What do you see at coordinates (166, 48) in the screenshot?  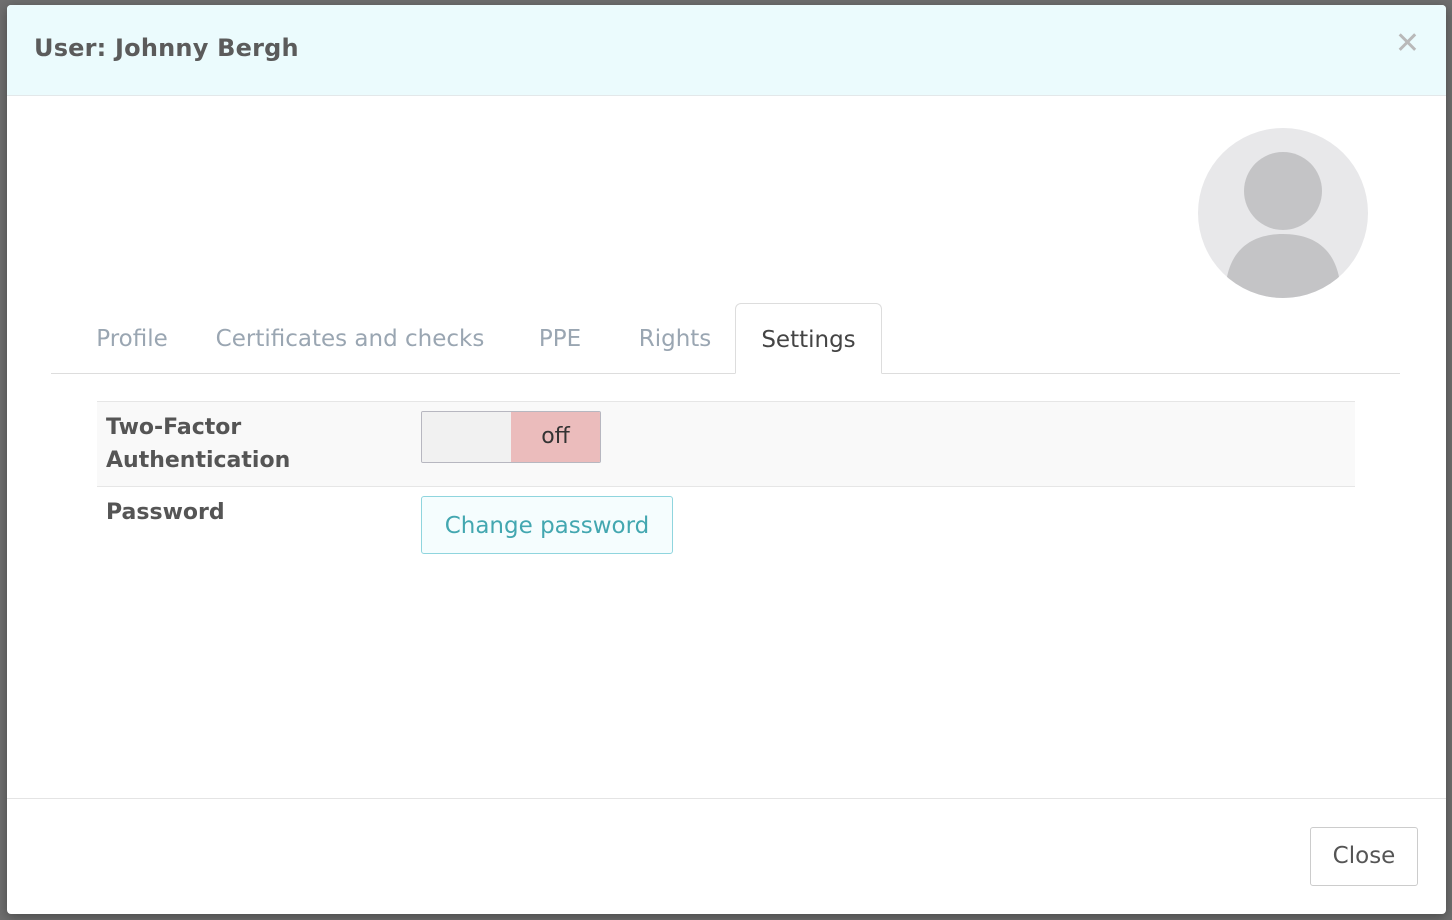 I see `modal-title: User: Johnny Bergh` at bounding box center [166, 48].